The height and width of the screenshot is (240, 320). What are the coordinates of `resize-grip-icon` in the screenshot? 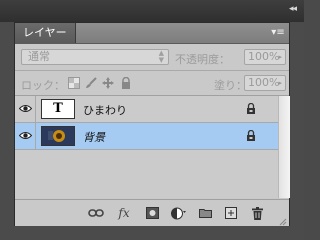 It's located at (283, 221).